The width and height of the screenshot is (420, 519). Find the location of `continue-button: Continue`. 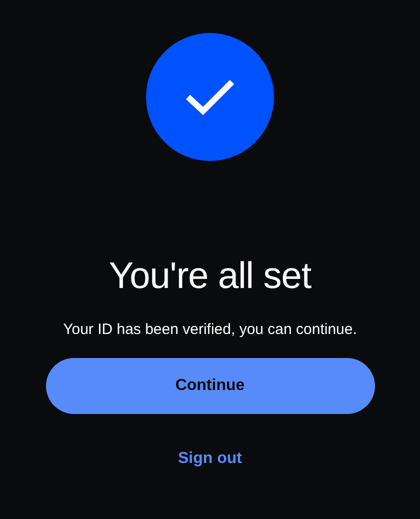

continue-button: Continue is located at coordinates (210, 386).